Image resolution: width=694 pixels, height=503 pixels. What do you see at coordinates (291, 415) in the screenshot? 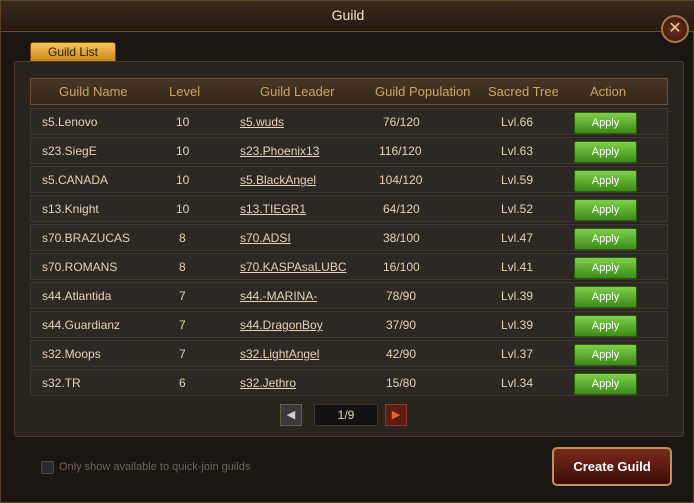
I see `previous-page-icon: ◀` at bounding box center [291, 415].